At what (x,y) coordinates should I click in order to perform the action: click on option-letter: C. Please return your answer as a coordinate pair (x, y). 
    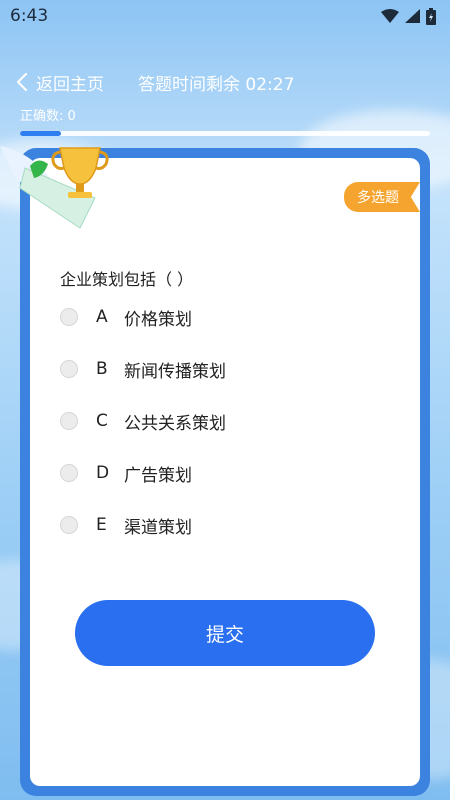
    Looking at the image, I should click on (102, 421).